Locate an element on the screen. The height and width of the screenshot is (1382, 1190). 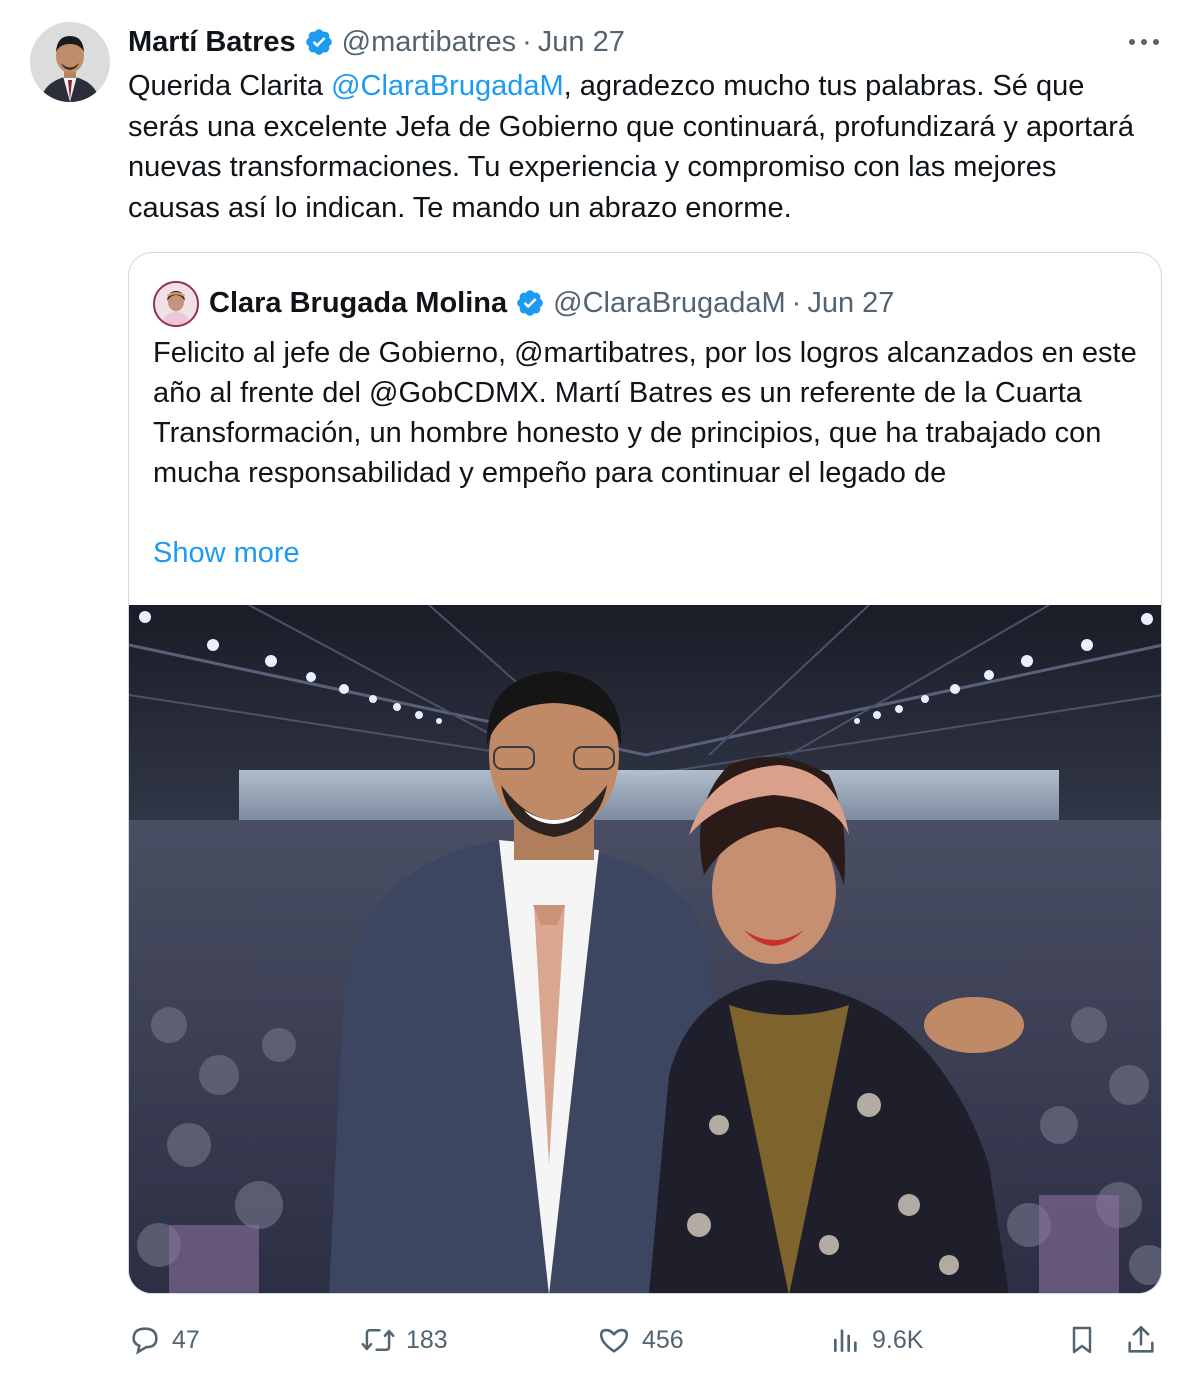
like-button: 456 is located at coordinates (640, 1340).